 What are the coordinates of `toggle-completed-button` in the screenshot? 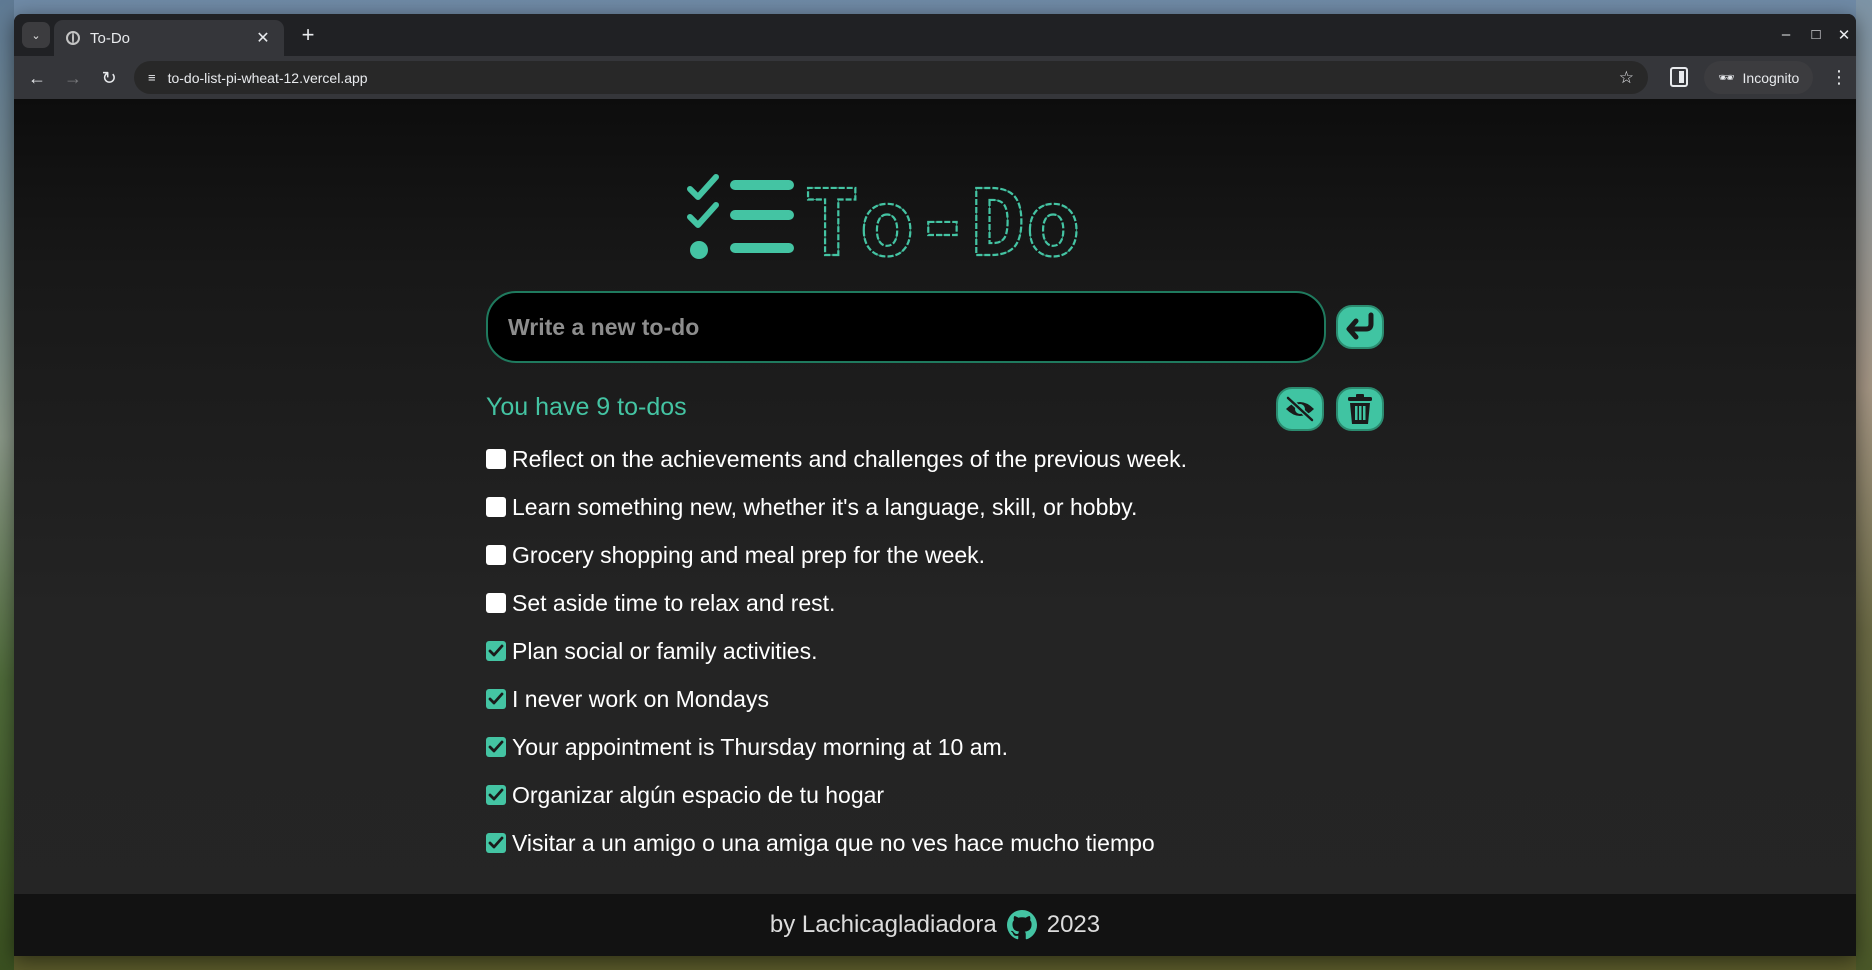 It's located at (1300, 409).